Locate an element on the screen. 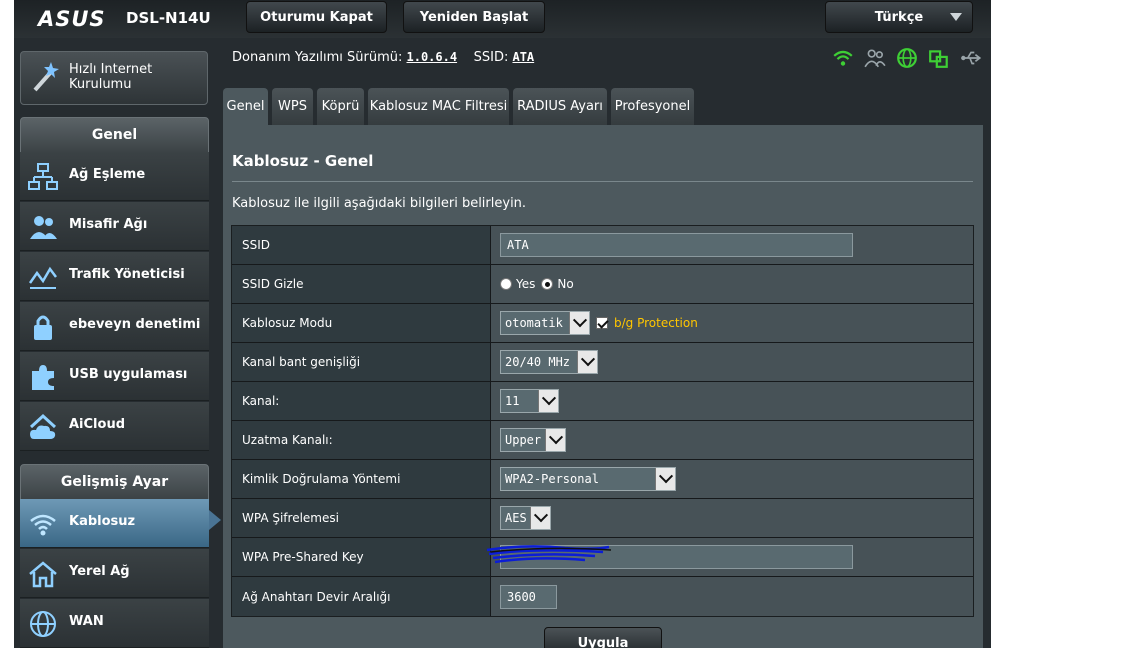 The height and width of the screenshot is (648, 1143). field-label: Kanal: is located at coordinates (361, 401).